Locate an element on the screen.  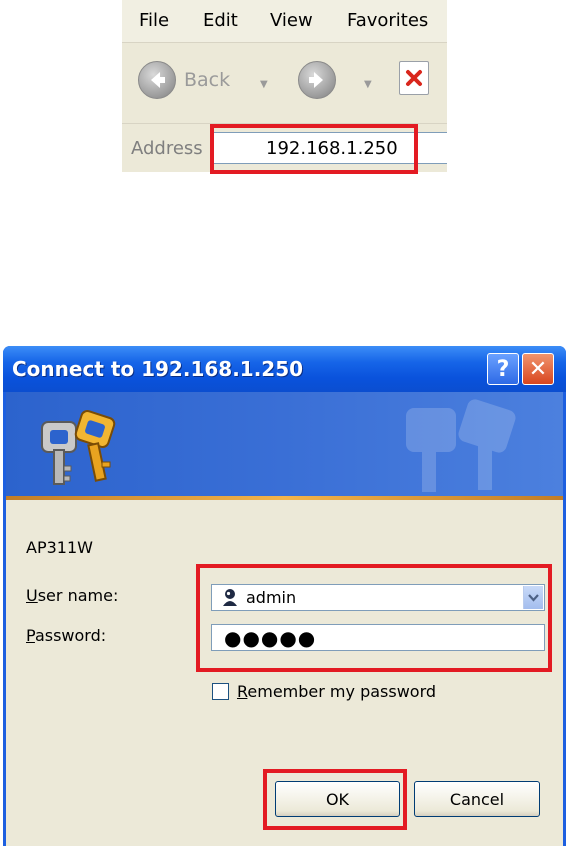
credentials-highlight-box is located at coordinates (374, 618).